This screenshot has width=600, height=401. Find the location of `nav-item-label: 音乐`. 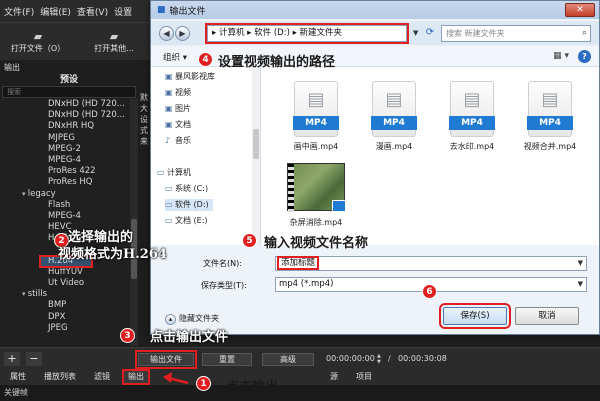

nav-item-label: 音乐 is located at coordinates (183, 140).